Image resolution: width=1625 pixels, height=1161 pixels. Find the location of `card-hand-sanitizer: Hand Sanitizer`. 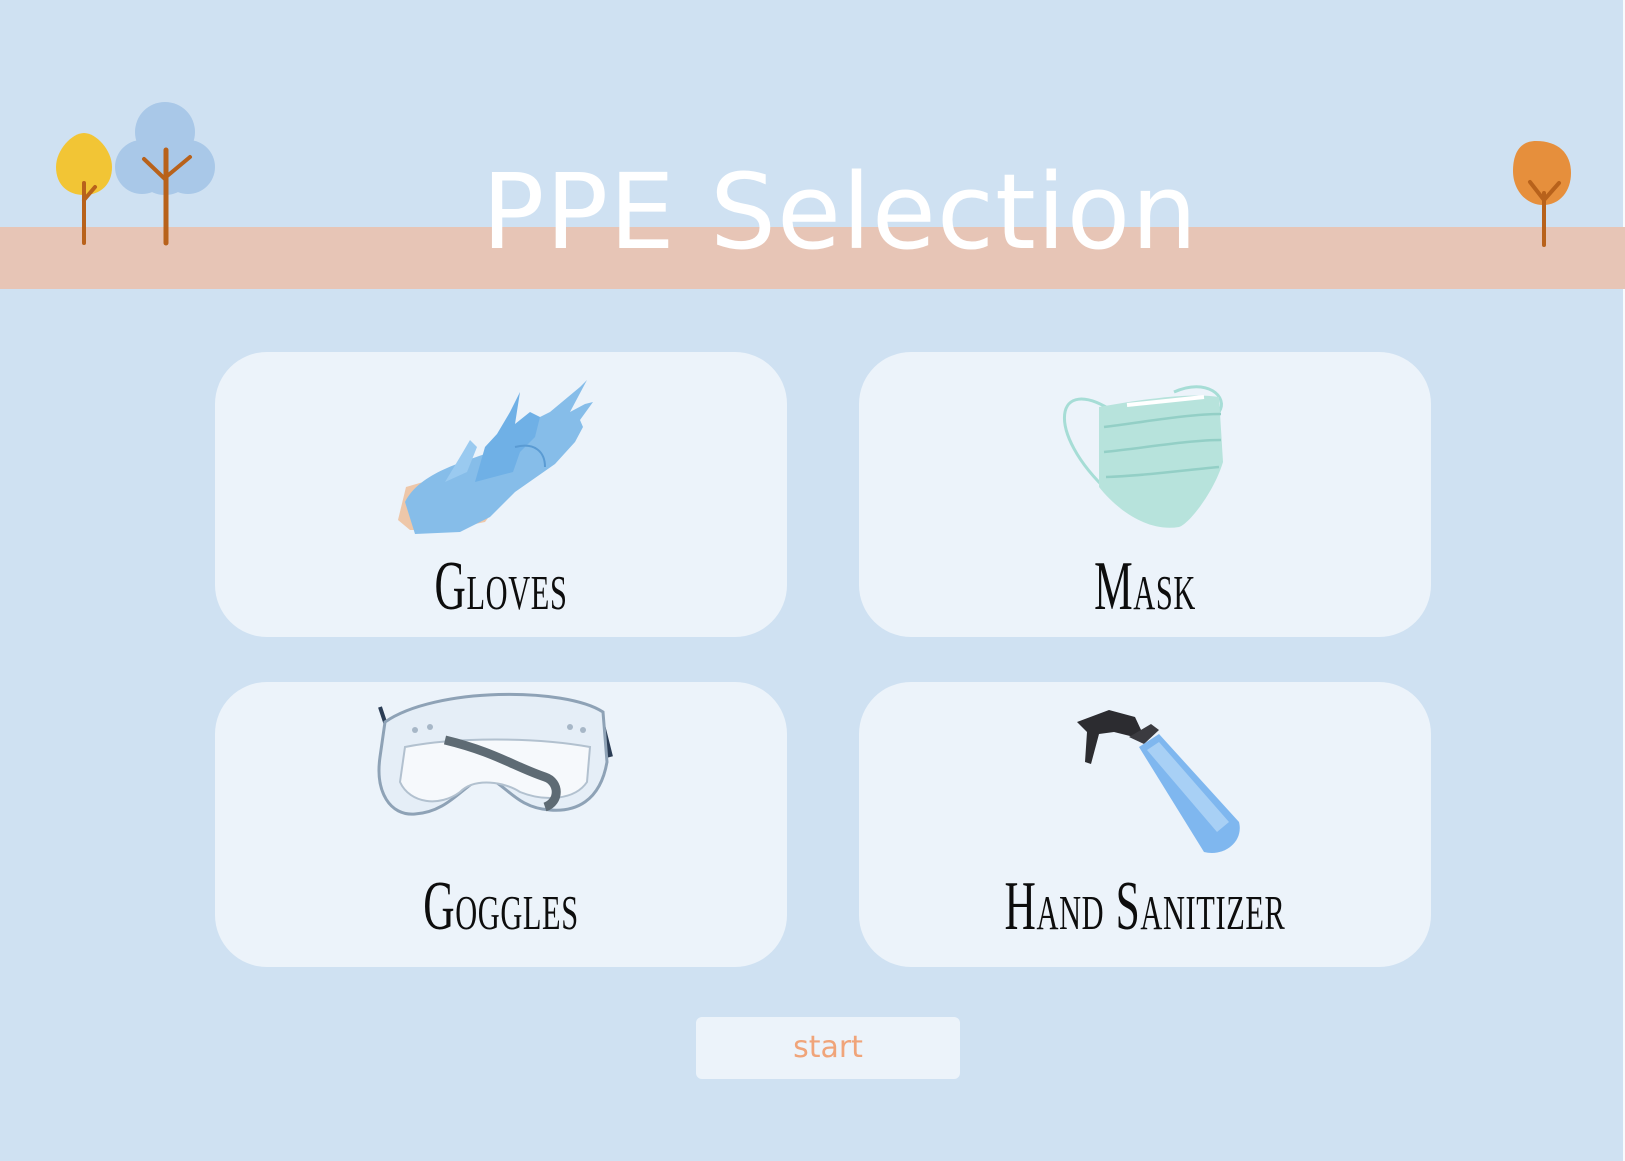

card-hand-sanitizer: Hand Sanitizer is located at coordinates (1145, 824).